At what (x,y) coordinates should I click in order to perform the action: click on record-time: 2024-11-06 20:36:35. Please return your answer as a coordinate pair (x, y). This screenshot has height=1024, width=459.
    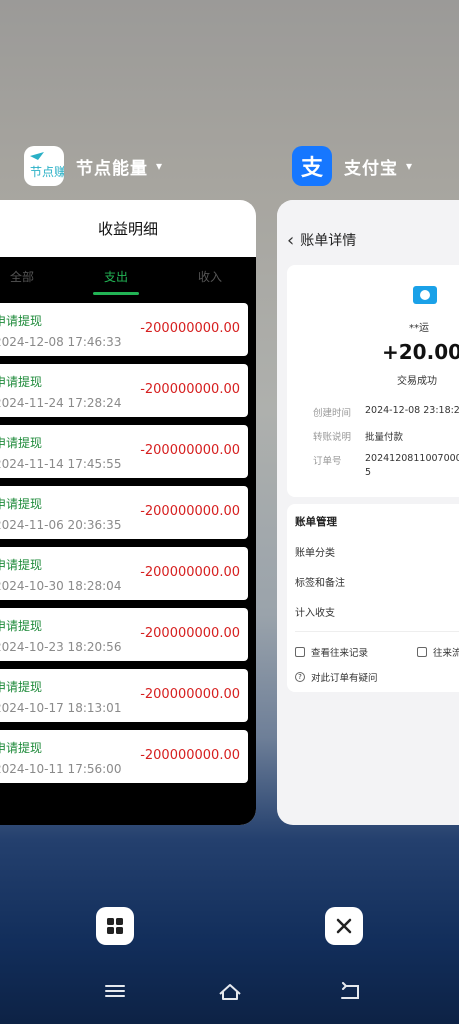
    Looking at the image, I should click on (61, 525).